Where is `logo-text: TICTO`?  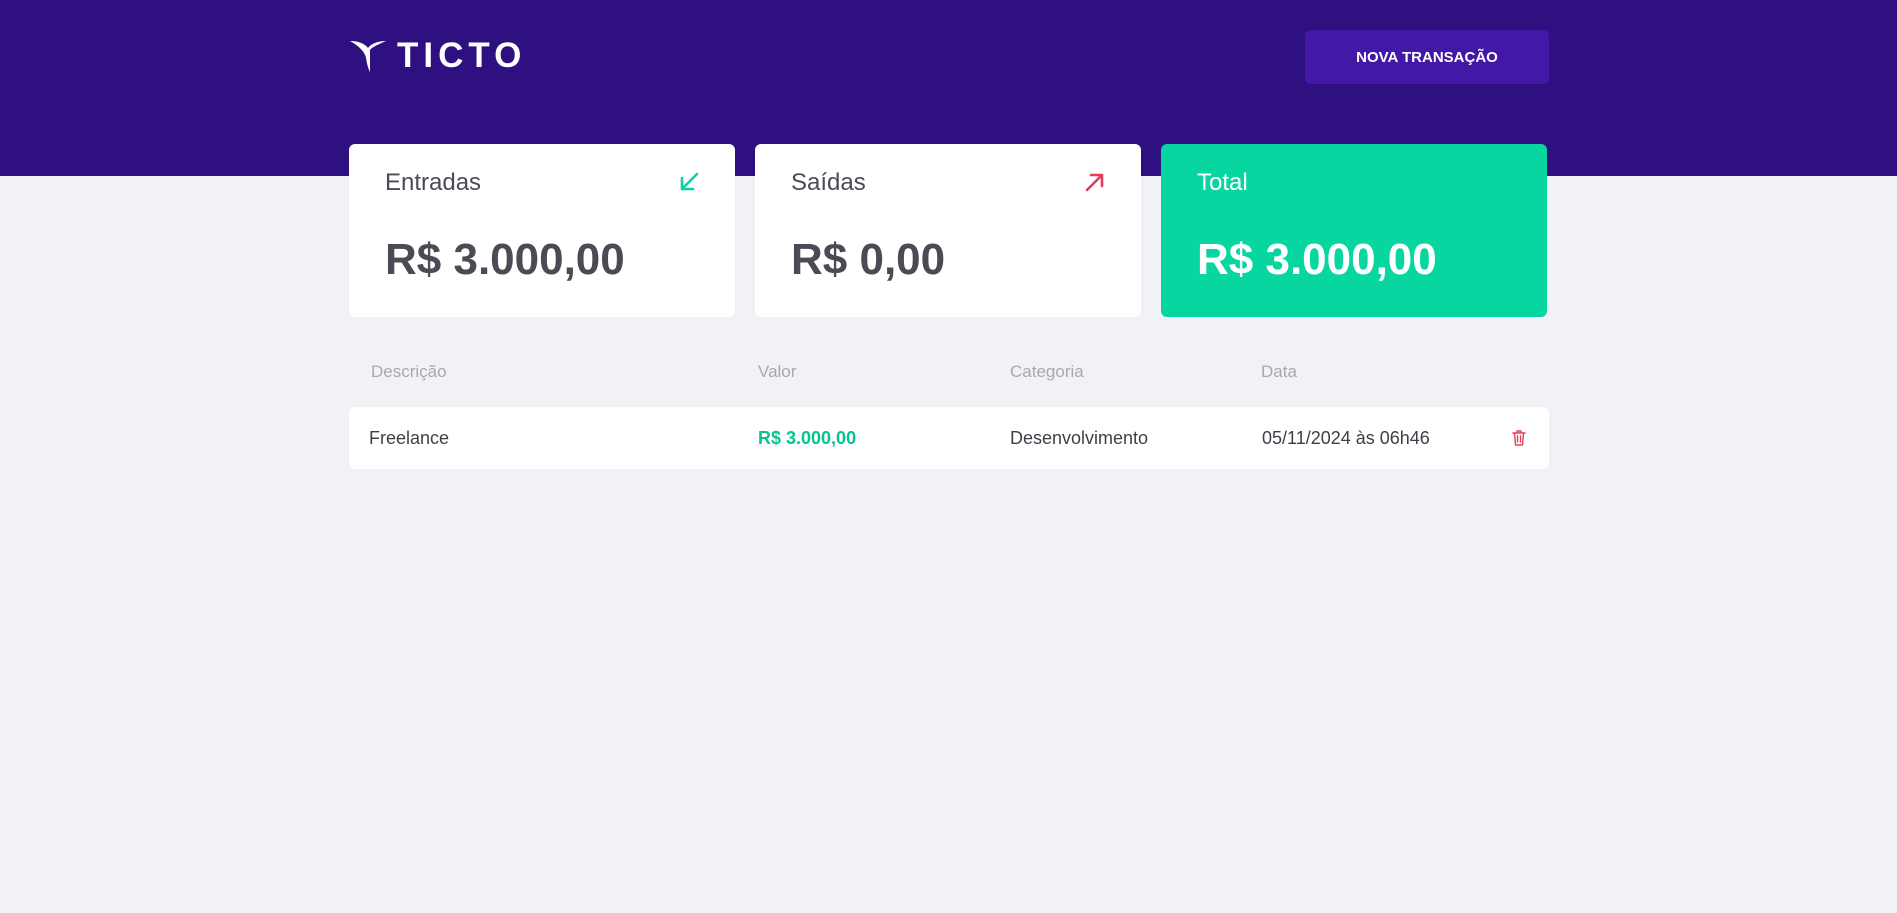 logo-text: TICTO is located at coordinates (462, 55).